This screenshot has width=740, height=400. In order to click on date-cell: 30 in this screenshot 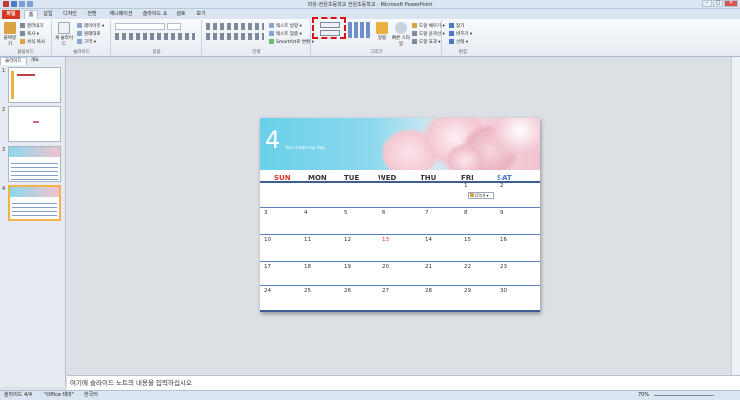, I will do `click(503, 291)`.